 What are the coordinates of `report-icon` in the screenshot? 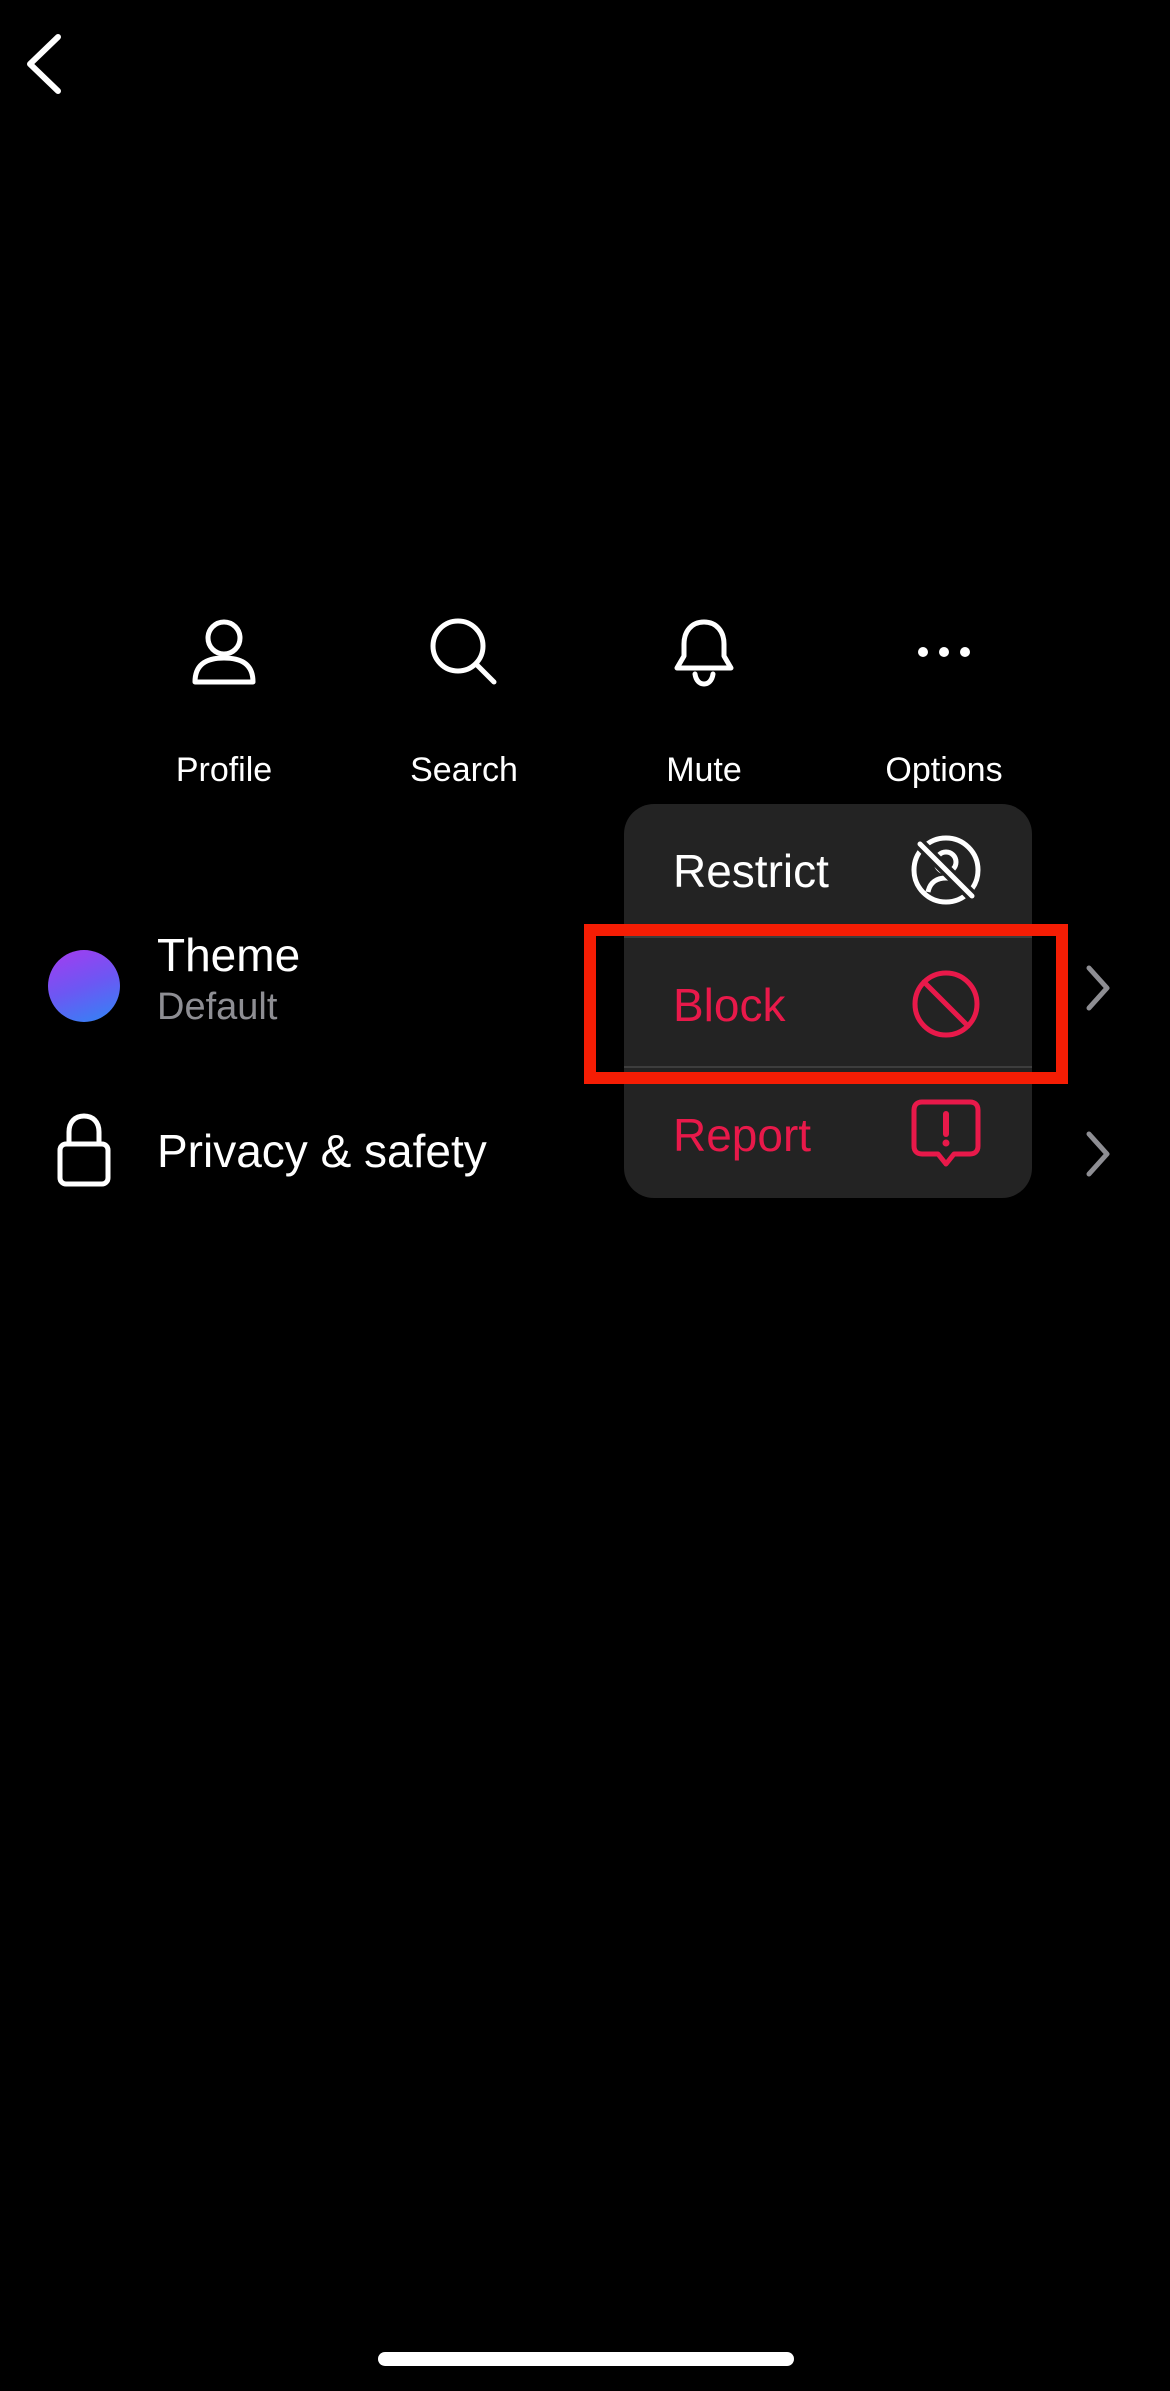 It's located at (946, 1134).